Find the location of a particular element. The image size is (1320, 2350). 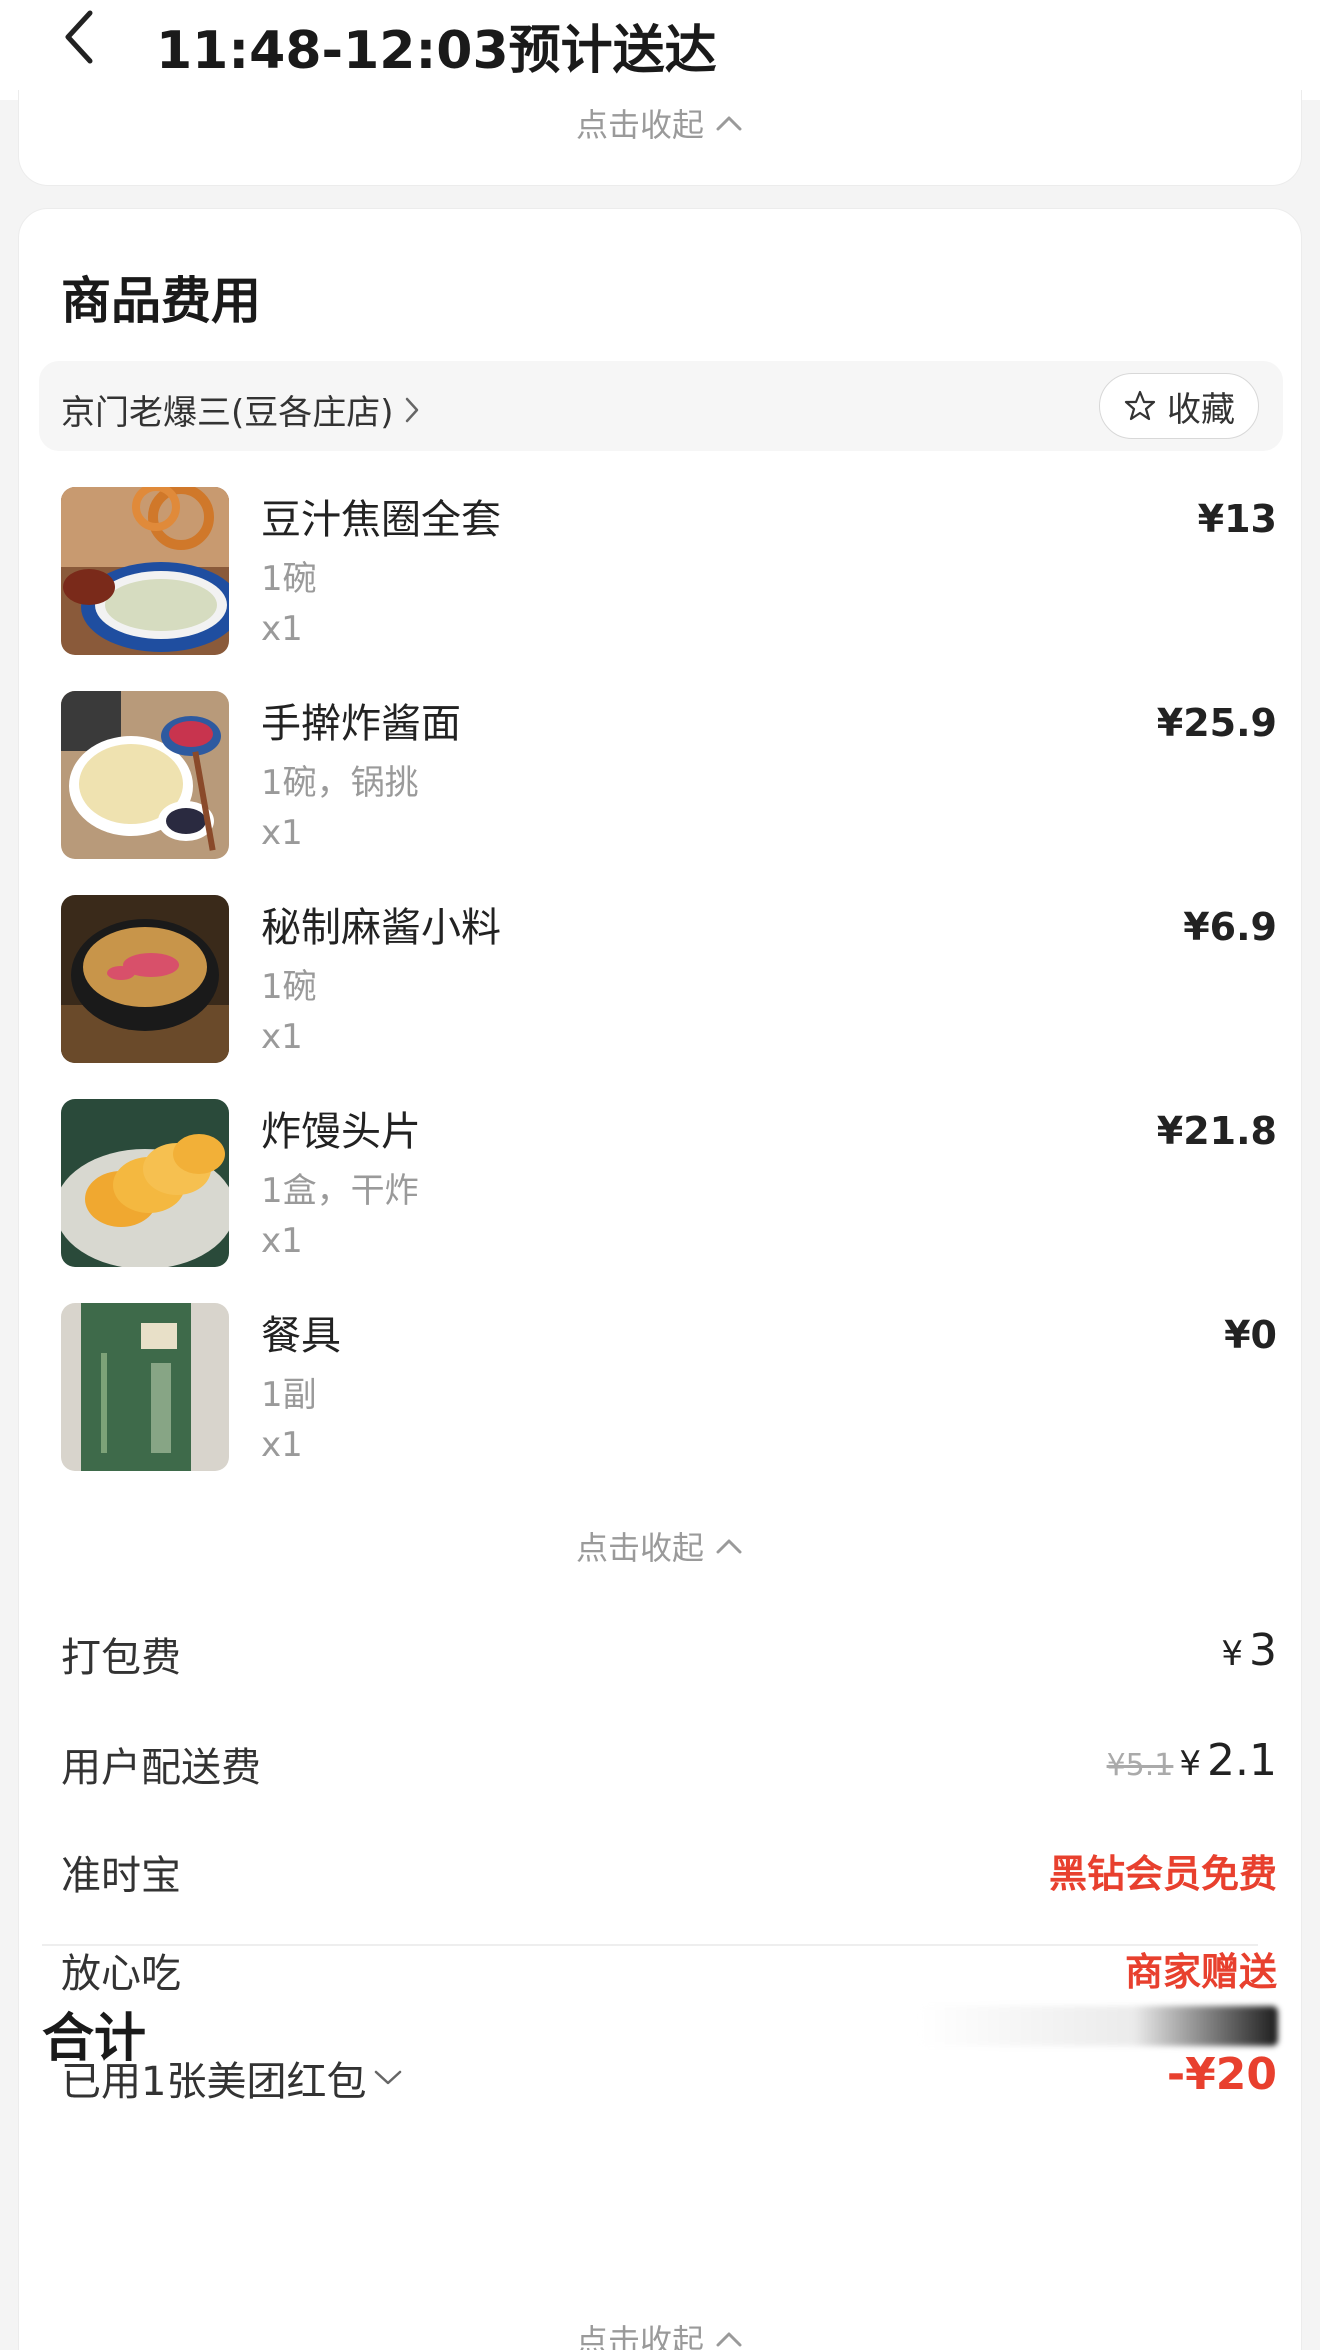

top-bar: 11:48-12:03预计送达 is located at coordinates (660, 50).